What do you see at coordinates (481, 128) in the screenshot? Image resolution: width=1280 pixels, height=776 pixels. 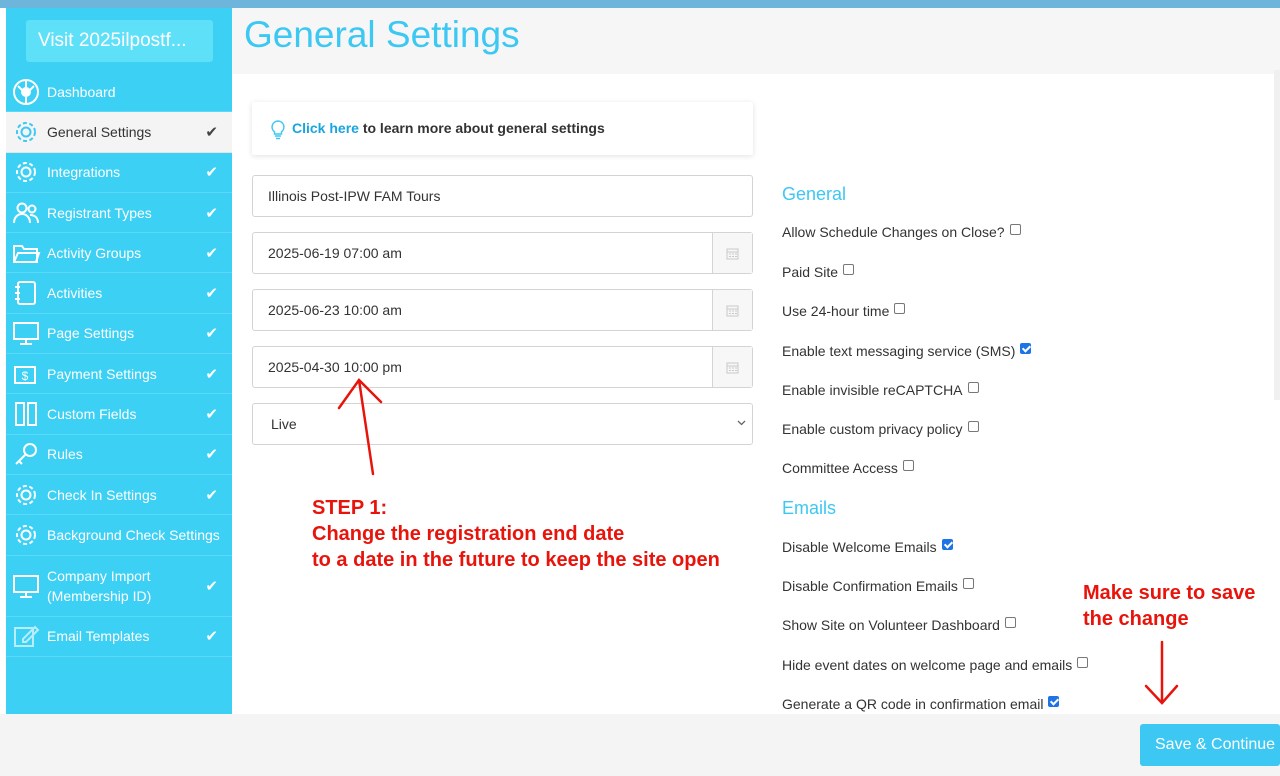 I see `info-rest-text: to learn more about general settings` at bounding box center [481, 128].